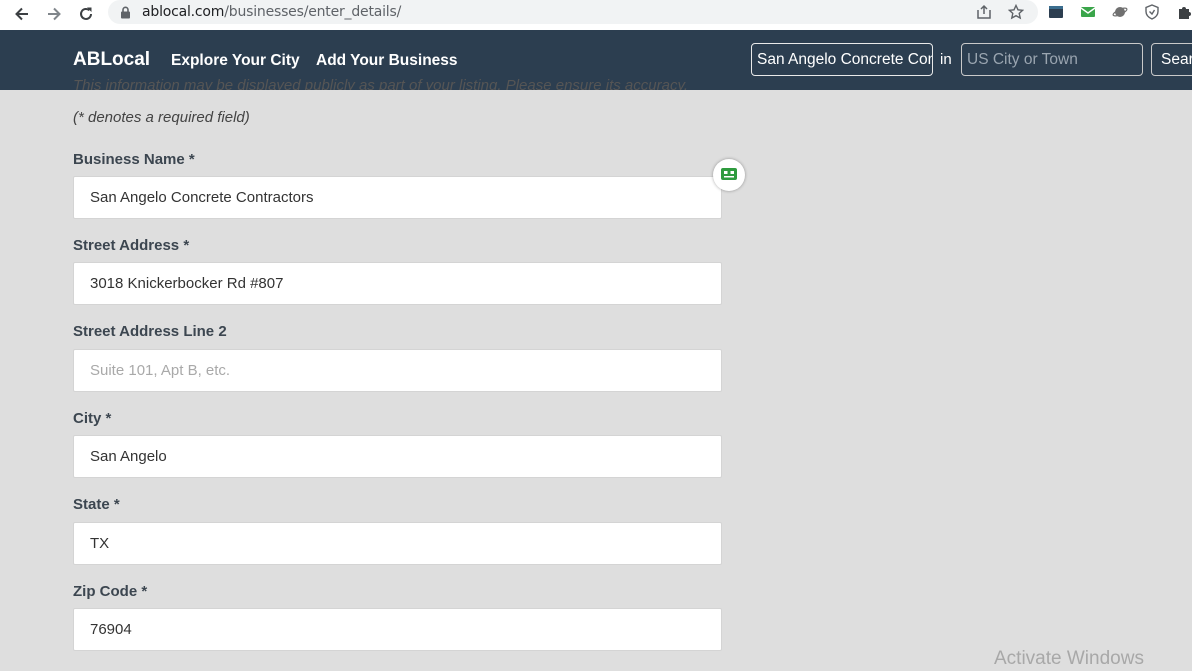 This screenshot has height=671, width=1192. What do you see at coordinates (1052, 59) in the screenshot?
I see `location-input: US City or Town` at bounding box center [1052, 59].